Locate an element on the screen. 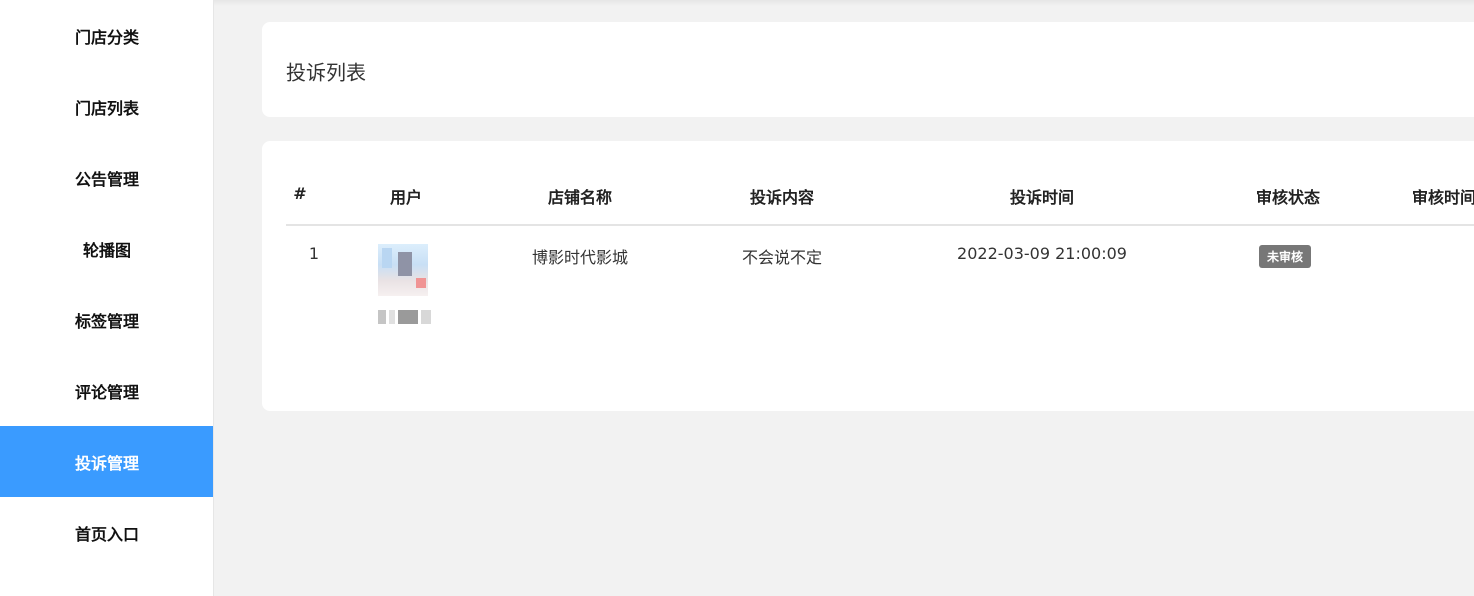 The width and height of the screenshot is (1474, 596). avatar is located at coordinates (403, 270).